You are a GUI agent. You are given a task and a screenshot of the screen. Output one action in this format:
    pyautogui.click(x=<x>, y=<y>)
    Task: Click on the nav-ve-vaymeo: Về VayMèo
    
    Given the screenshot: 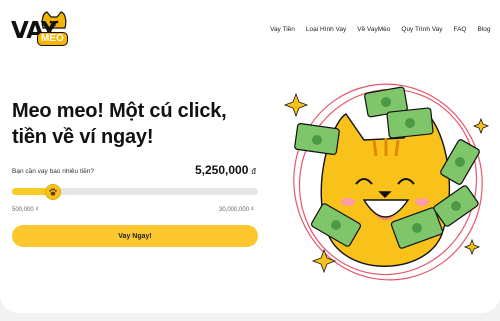 What is the action you would take?
    pyautogui.click(x=374, y=29)
    